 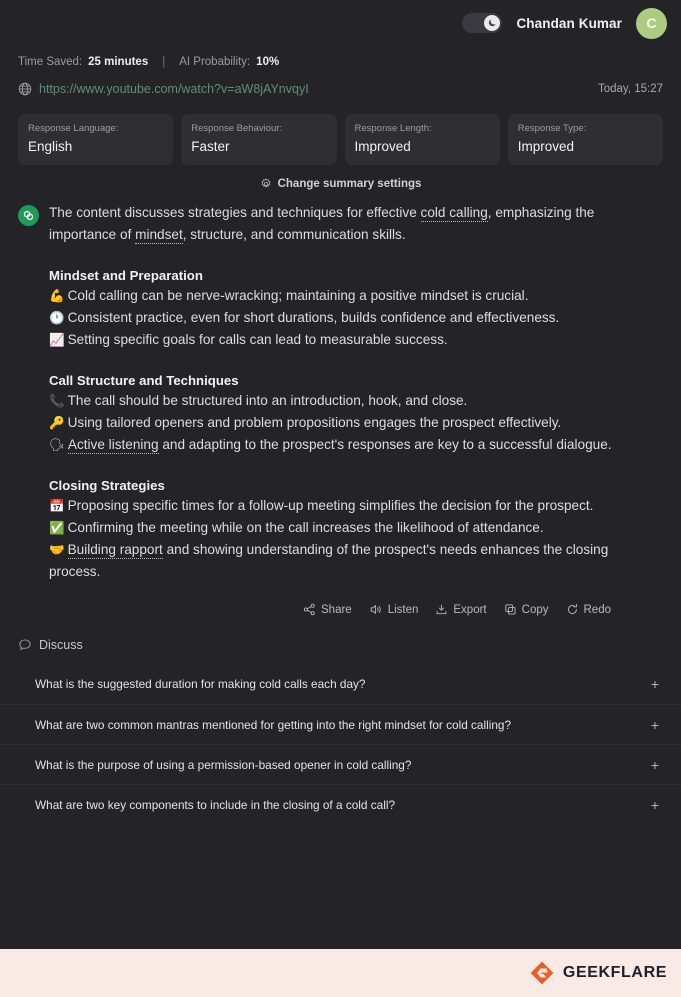 What do you see at coordinates (535, 609) in the screenshot?
I see `copy-label: Copy` at bounding box center [535, 609].